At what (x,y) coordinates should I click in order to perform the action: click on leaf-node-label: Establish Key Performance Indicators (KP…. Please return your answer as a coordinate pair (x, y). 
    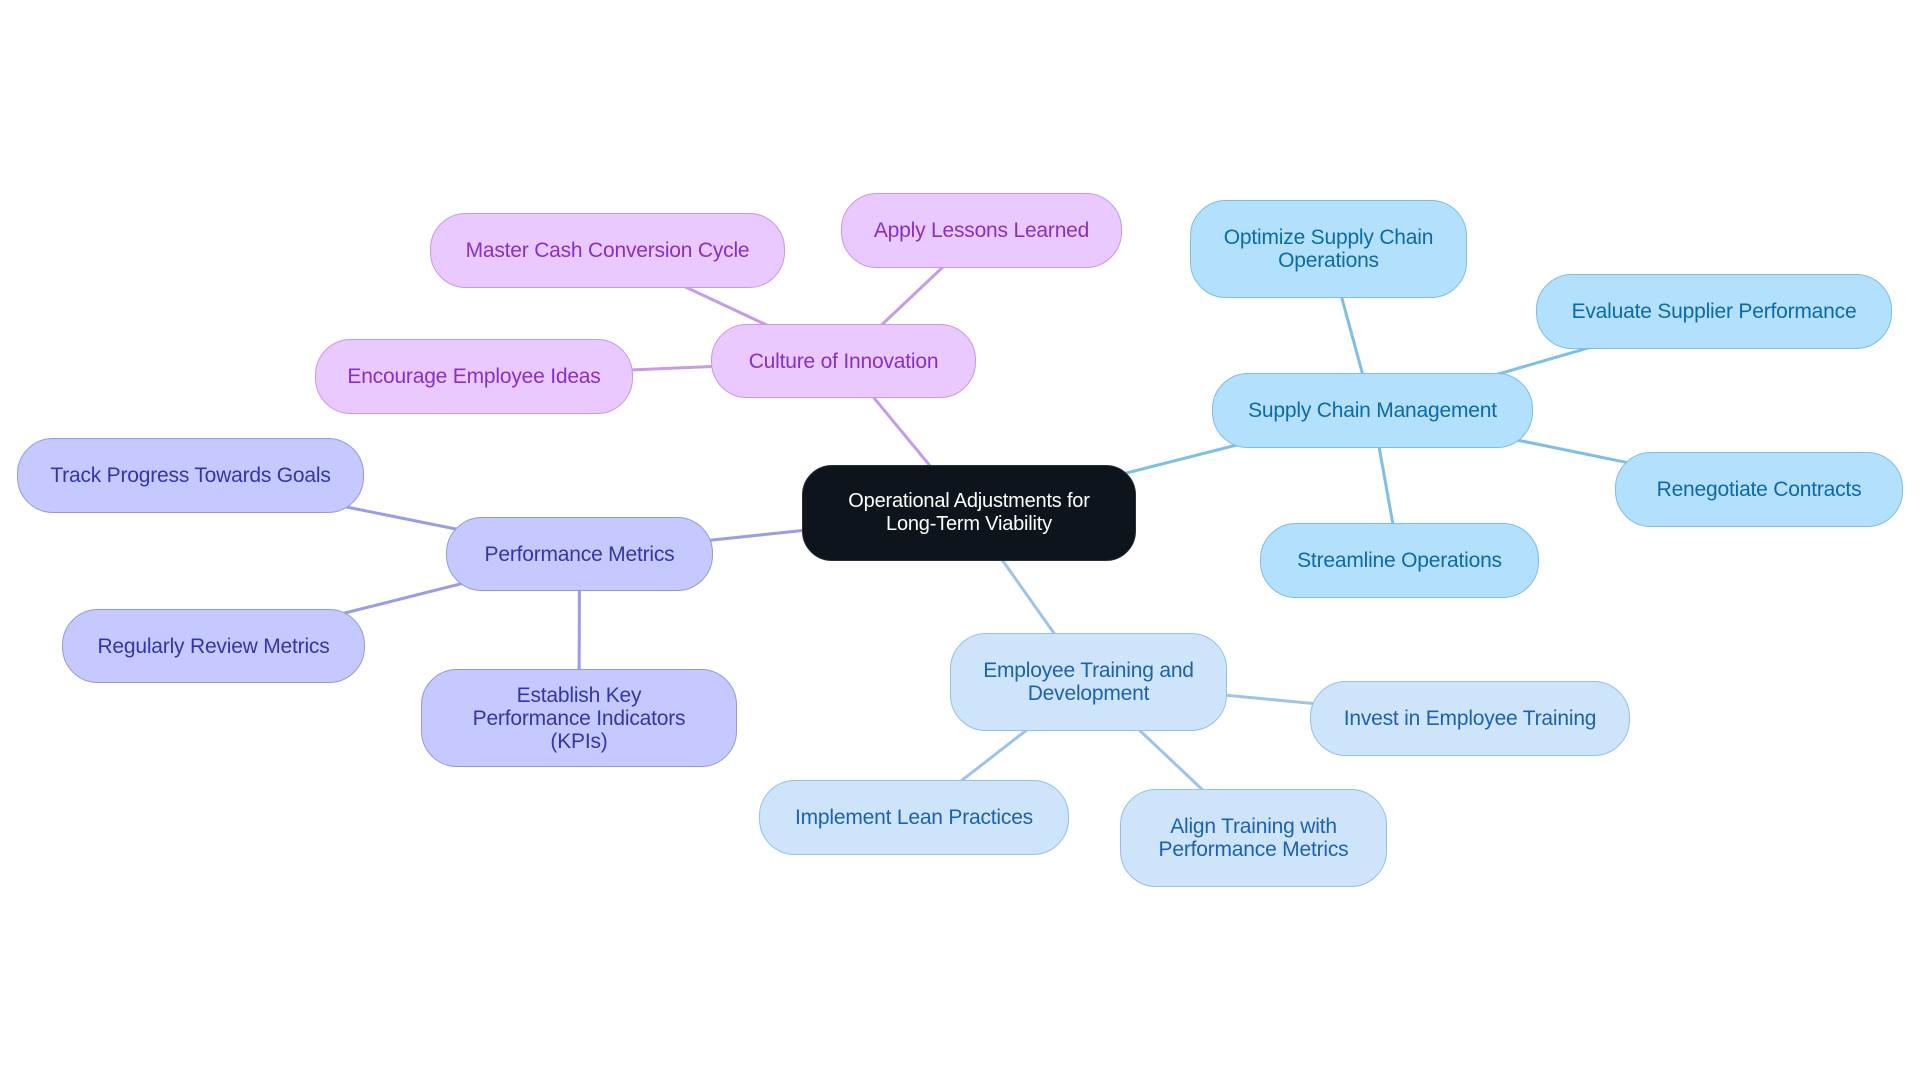
    Looking at the image, I should click on (579, 718).